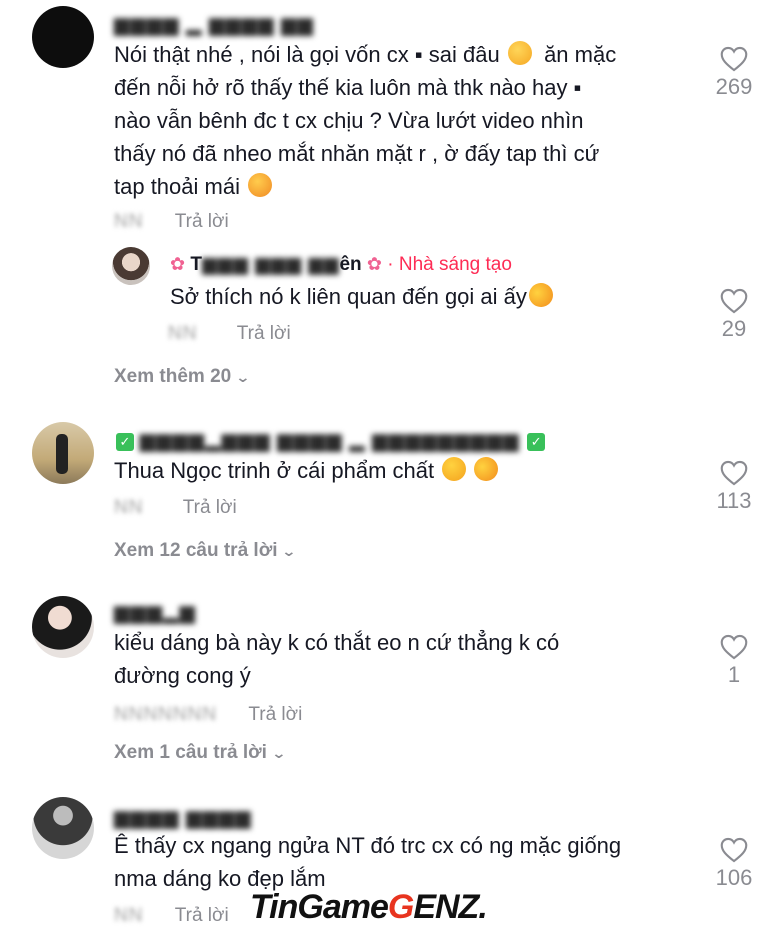 Image resolution: width=772 pixels, height=940 pixels. Describe the element at coordinates (182, 377) in the screenshot. I see `view-more-replies: Xem thêm 20 ⌄` at that location.